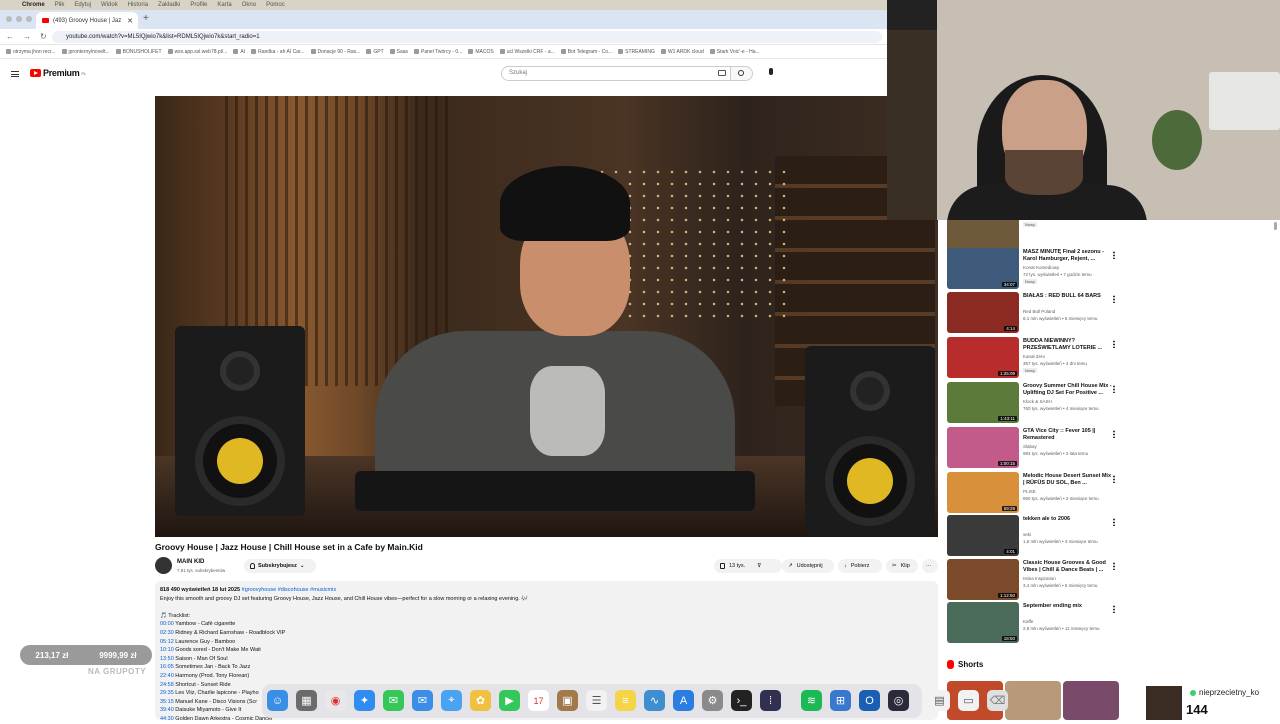 Image resolution: width=1280 pixels, height=724 pixels. I want to click on windows-app-icon: ⊞, so click(840, 700).